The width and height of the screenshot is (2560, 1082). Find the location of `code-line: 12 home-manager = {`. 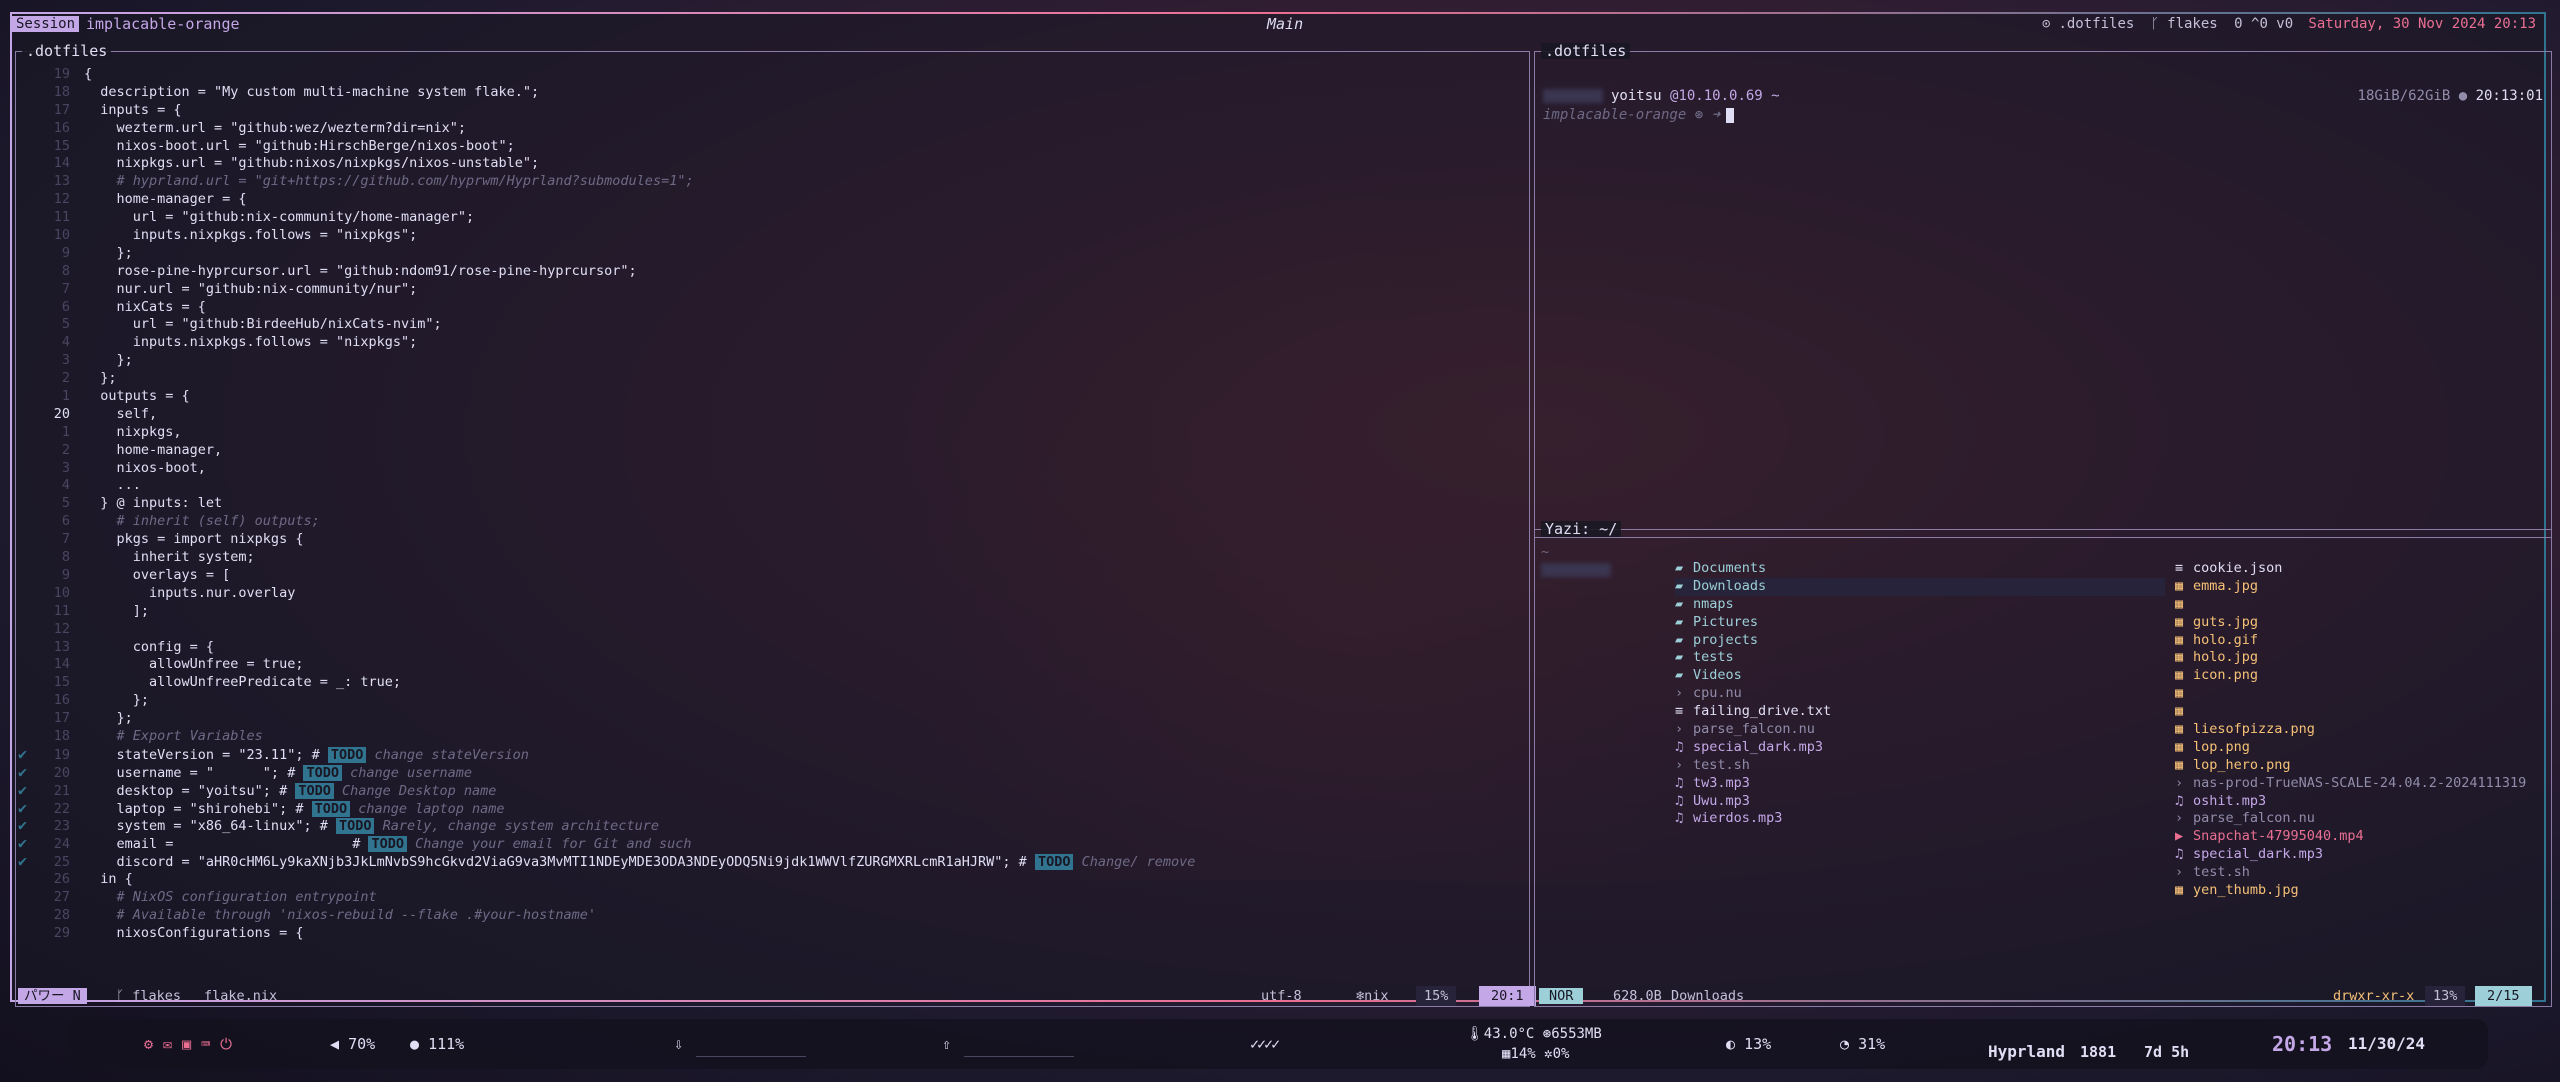

code-line: 12 home-manager = { is located at coordinates (772, 200).